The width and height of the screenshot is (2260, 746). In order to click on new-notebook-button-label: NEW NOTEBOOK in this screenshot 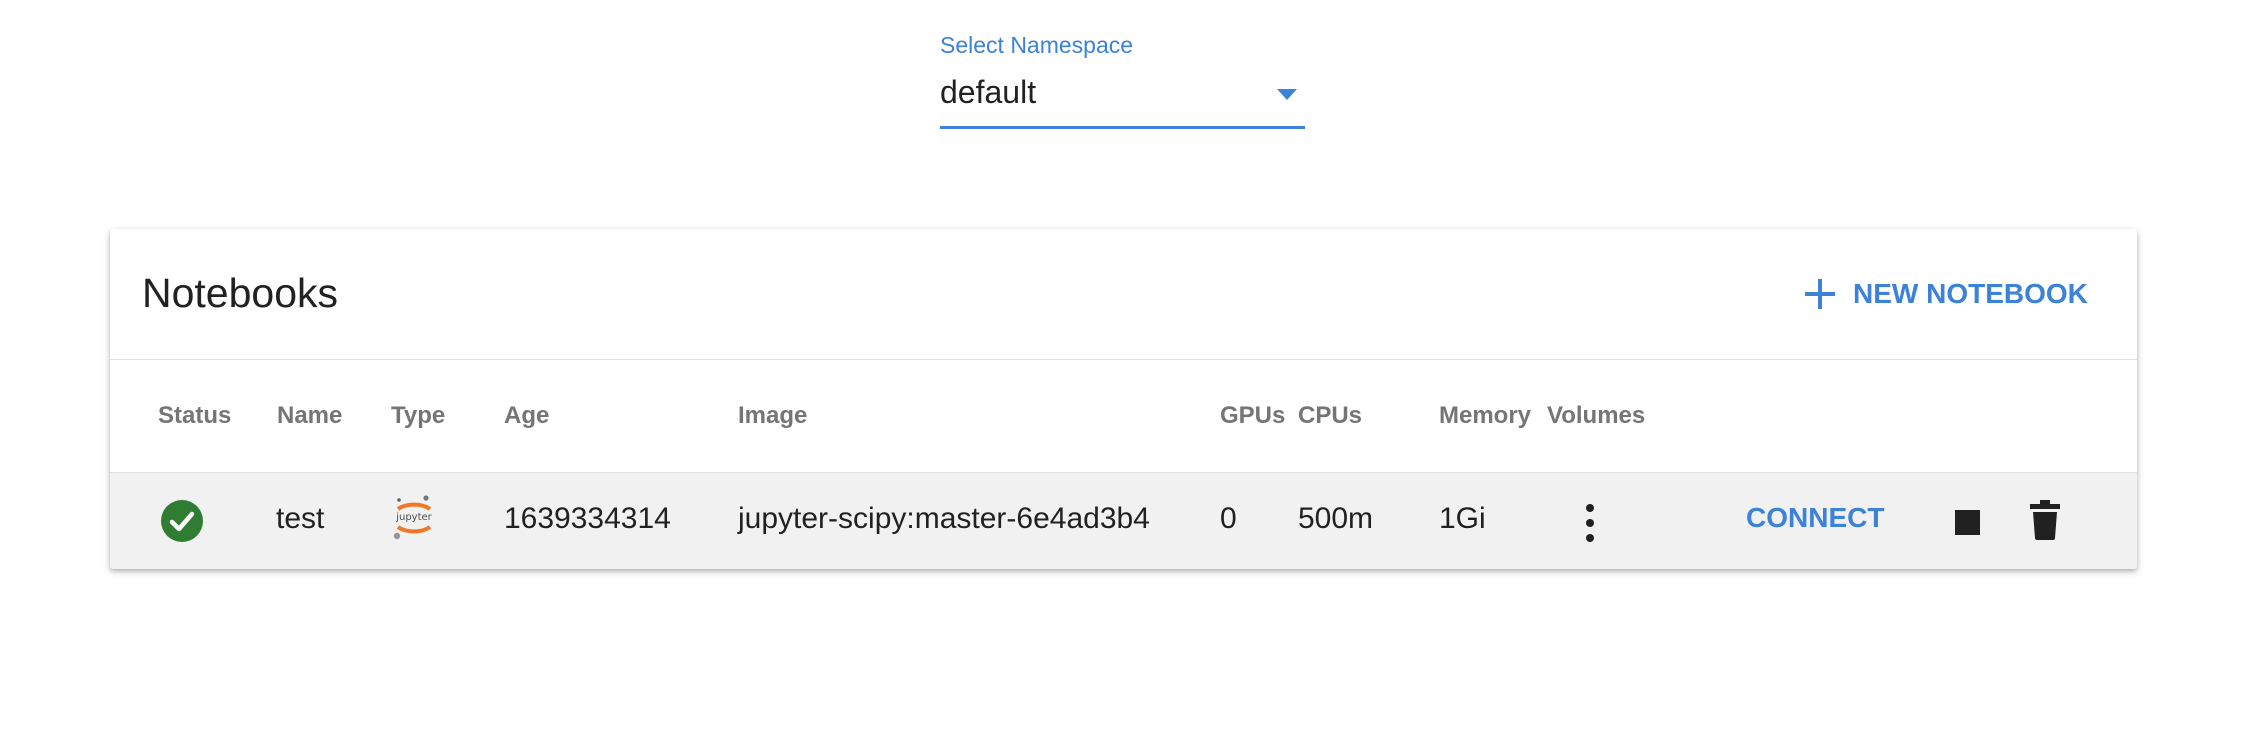, I will do `click(1970, 293)`.